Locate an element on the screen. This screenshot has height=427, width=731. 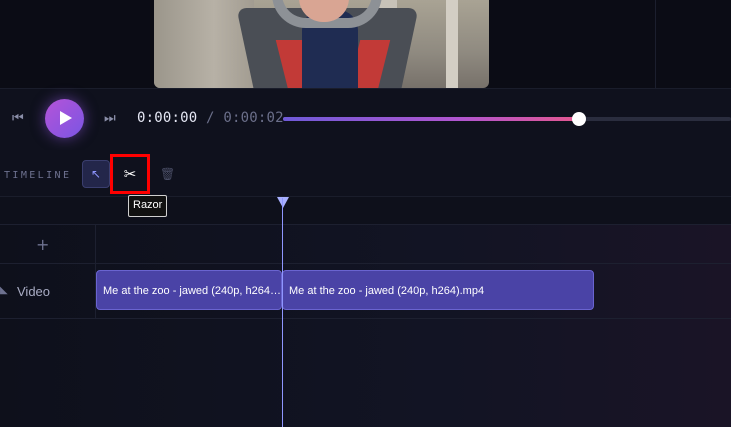
video-track-icon: ◣ is located at coordinates (4, 290).